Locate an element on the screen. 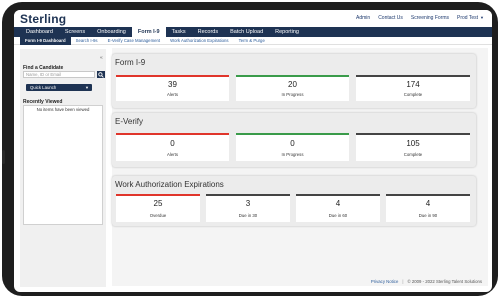 Image resolution: width=500 pixels, height=300 pixels. card-label: Overdue is located at coordinates (158, 215).